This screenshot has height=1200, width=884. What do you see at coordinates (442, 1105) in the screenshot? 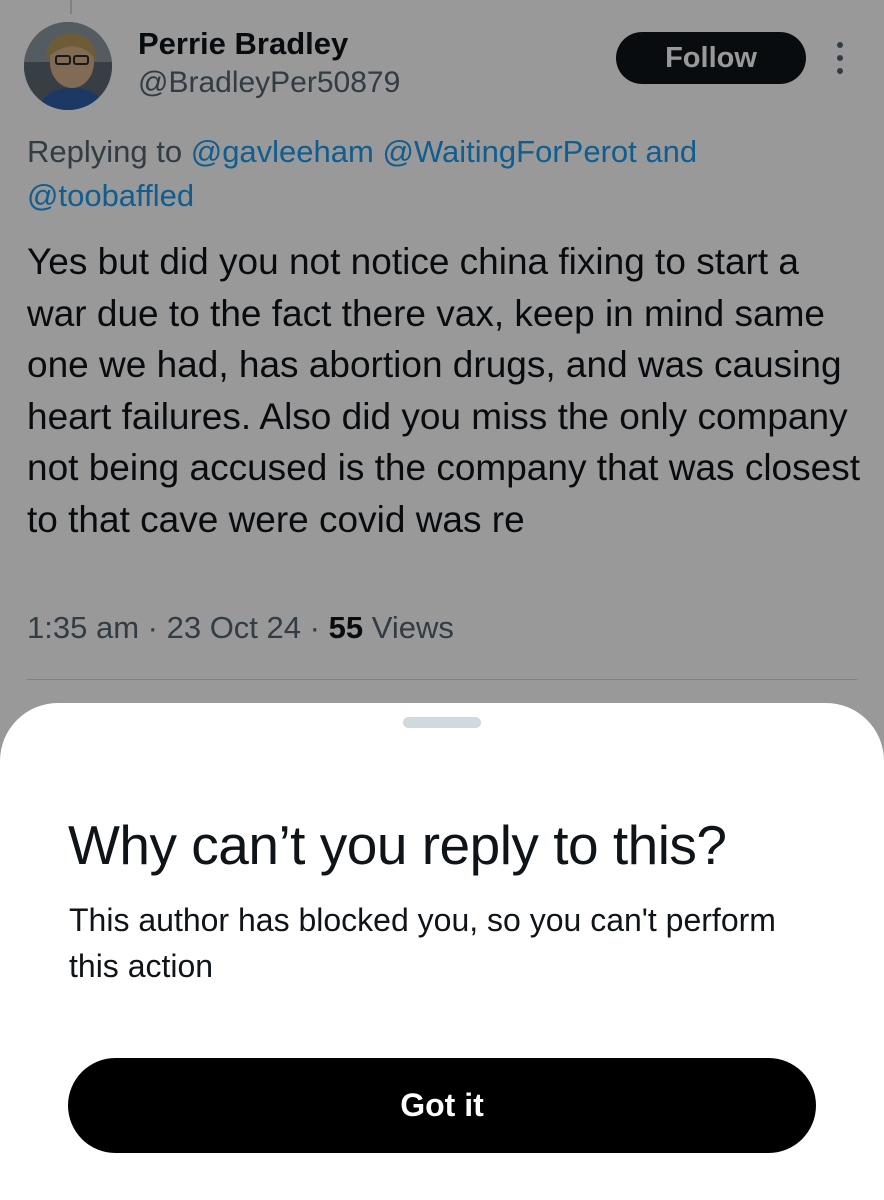
I see `got-it-button: Got it` at bounding box center [442, 1105].